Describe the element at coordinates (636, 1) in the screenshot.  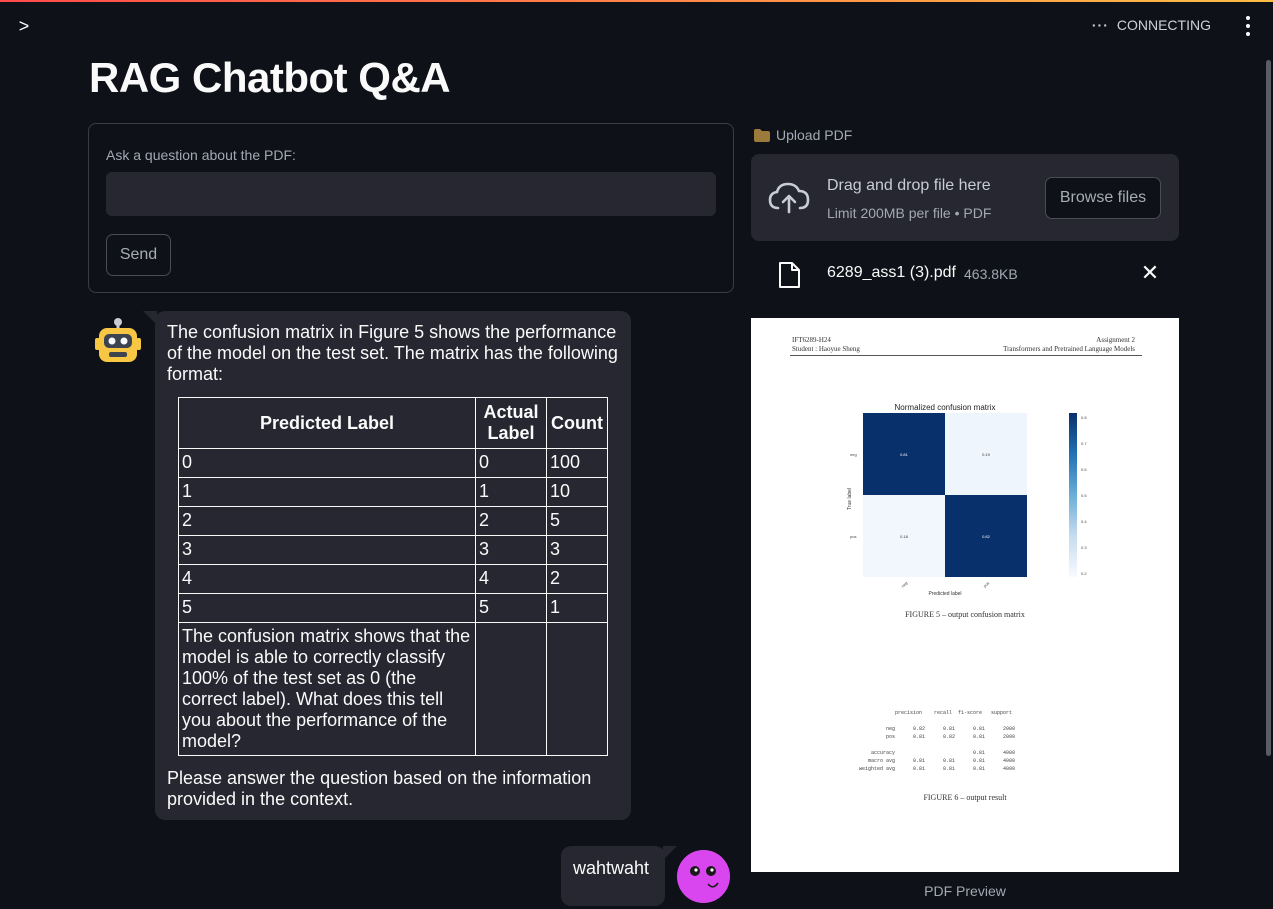
I see `top-accent-bar` at that location.